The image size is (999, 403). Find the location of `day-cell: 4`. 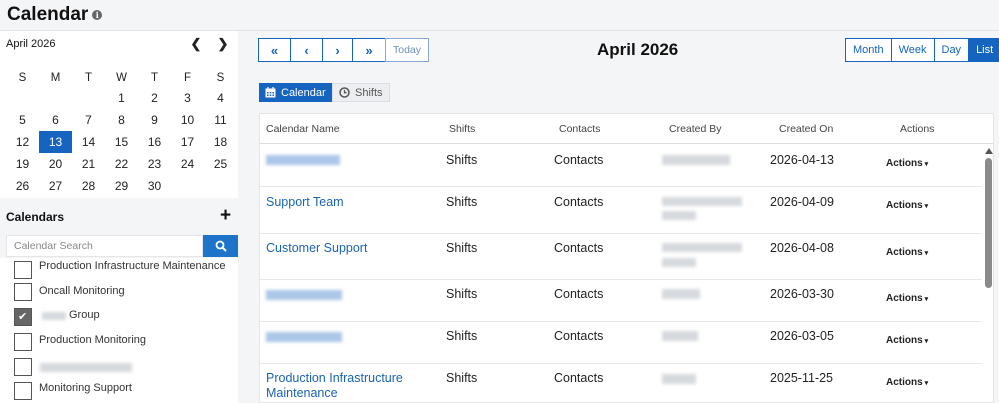

day-cell: 4 is located at coordinates (220, 98).